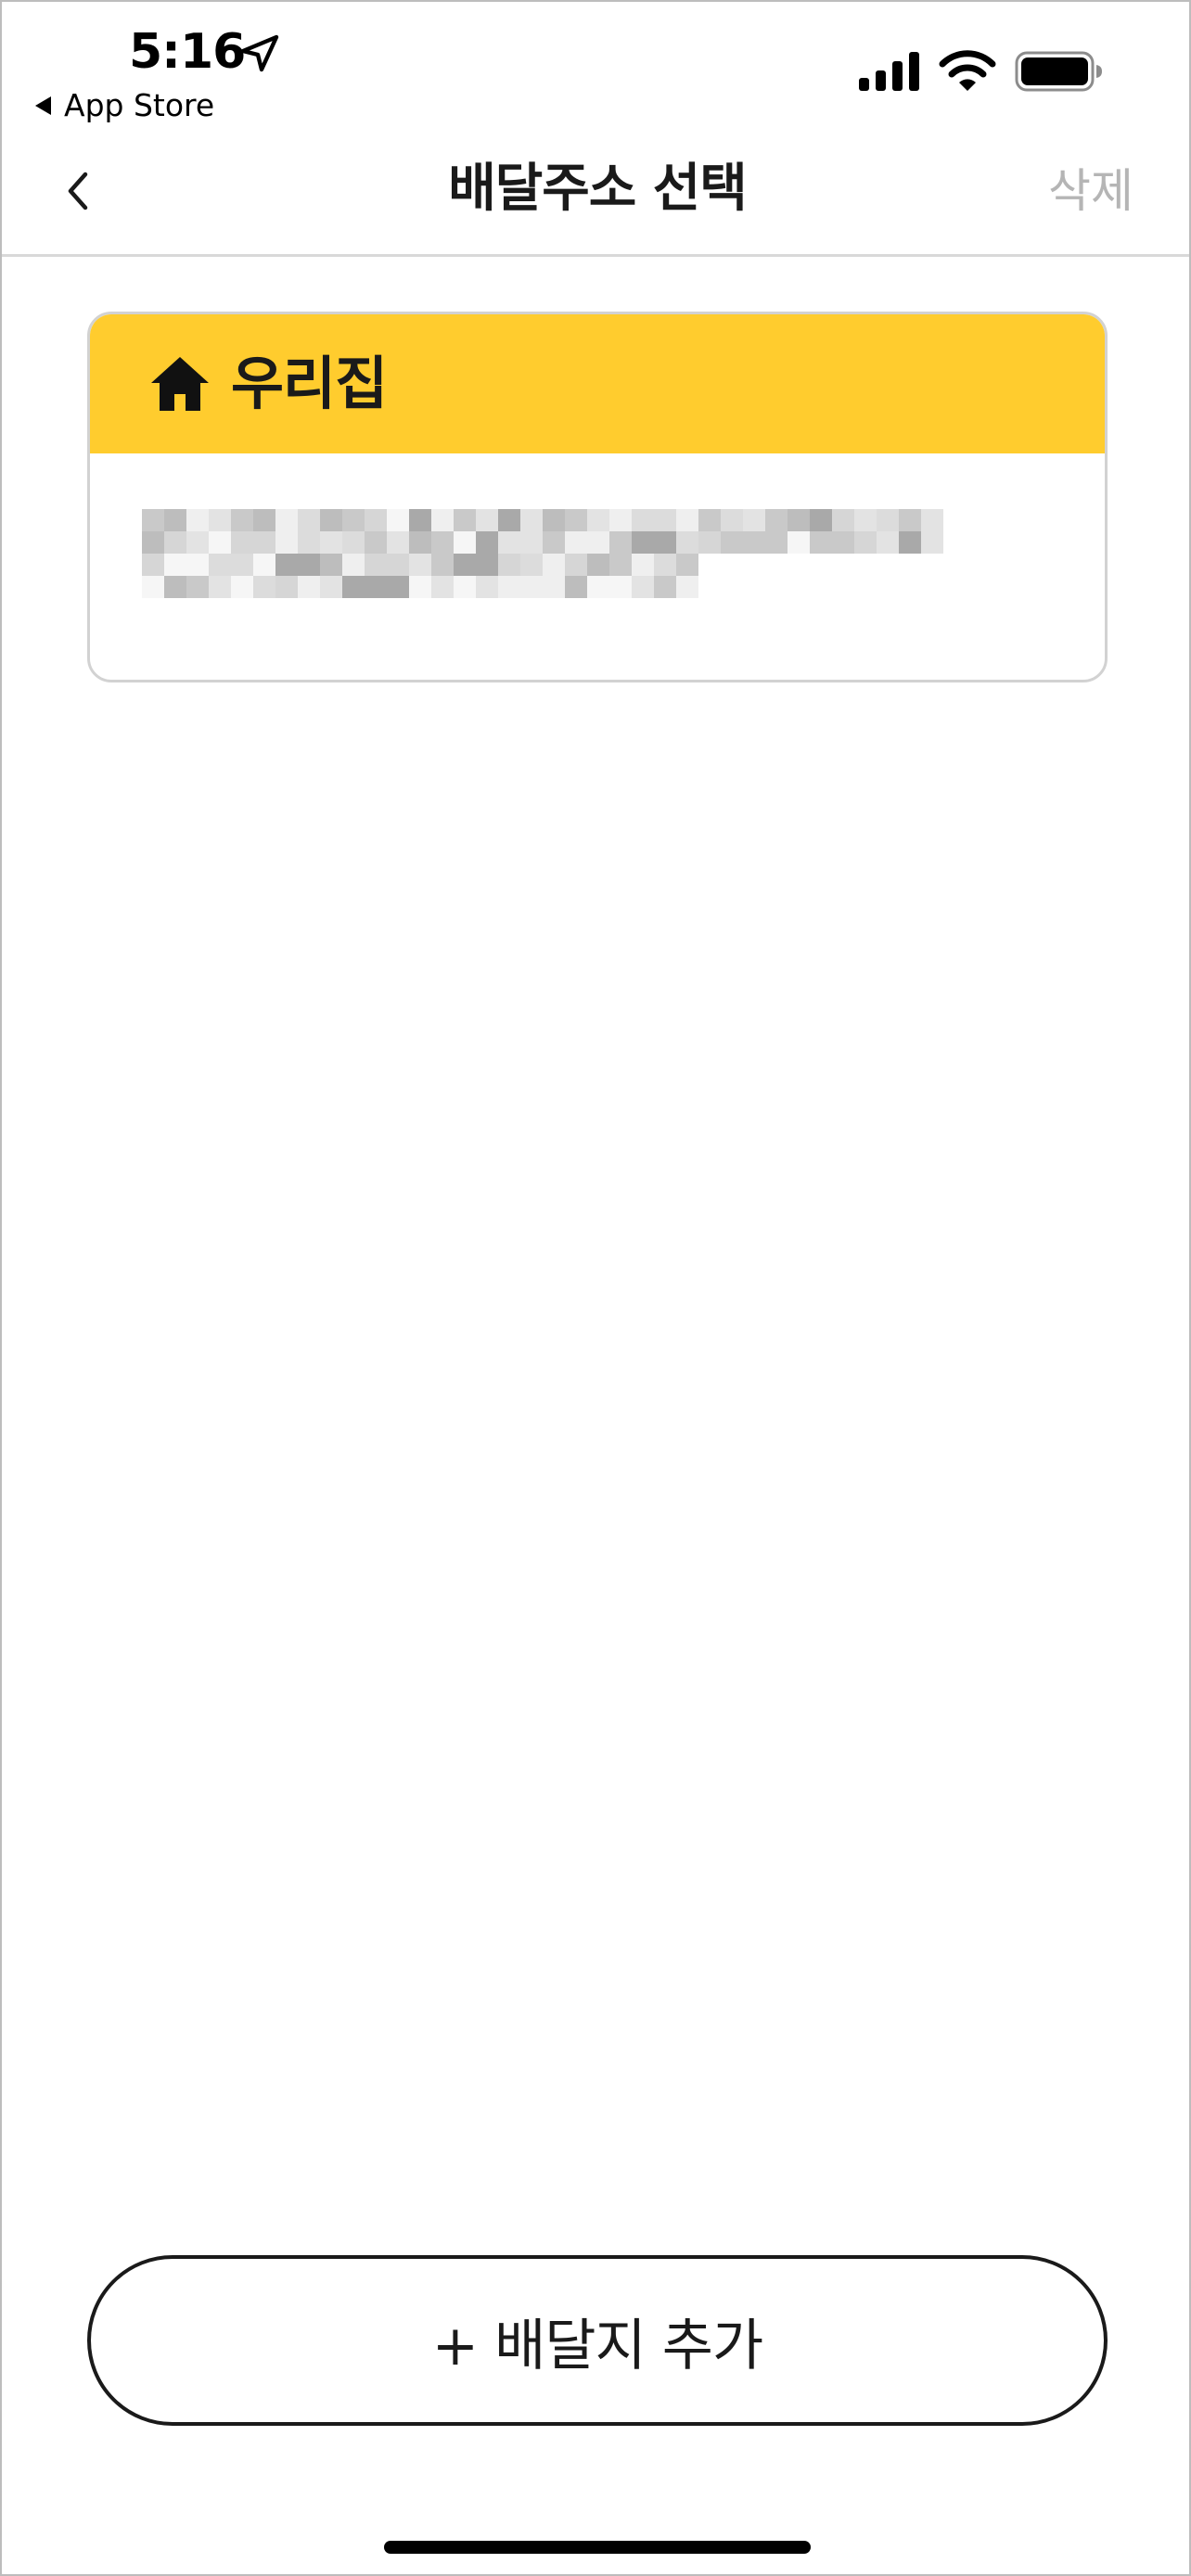 The width and height of the screenshot is (1191, 2576). What do you see at coordinates (187, 52) in the screenshot?
I see `status-time: 5:16` at bounding box center [187, 52].